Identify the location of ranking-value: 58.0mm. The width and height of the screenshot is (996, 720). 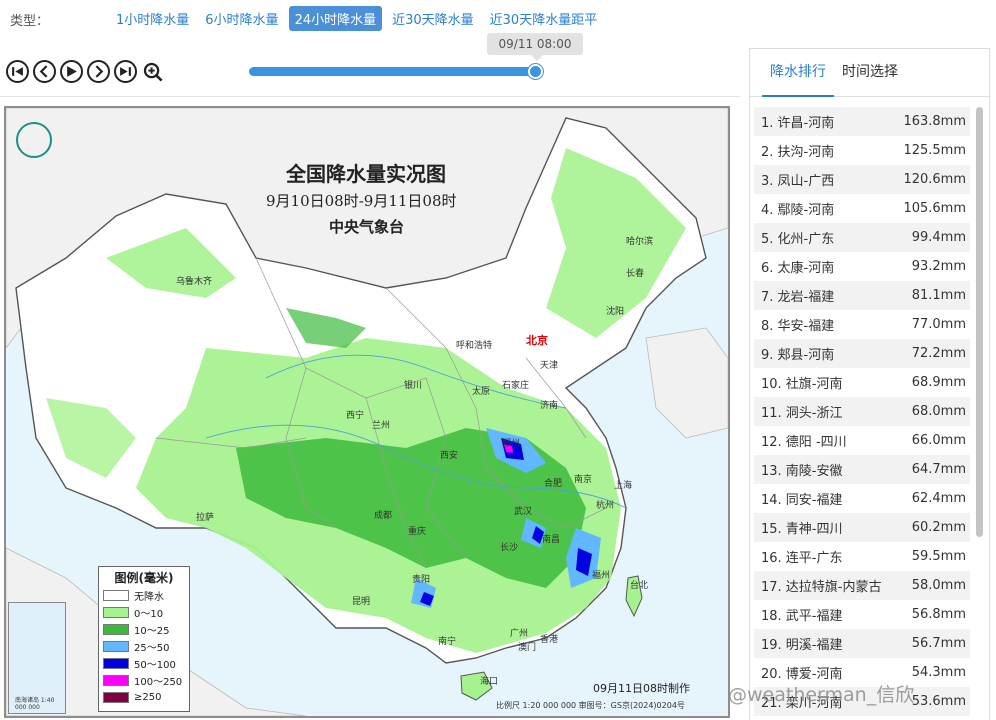
(938, 585).